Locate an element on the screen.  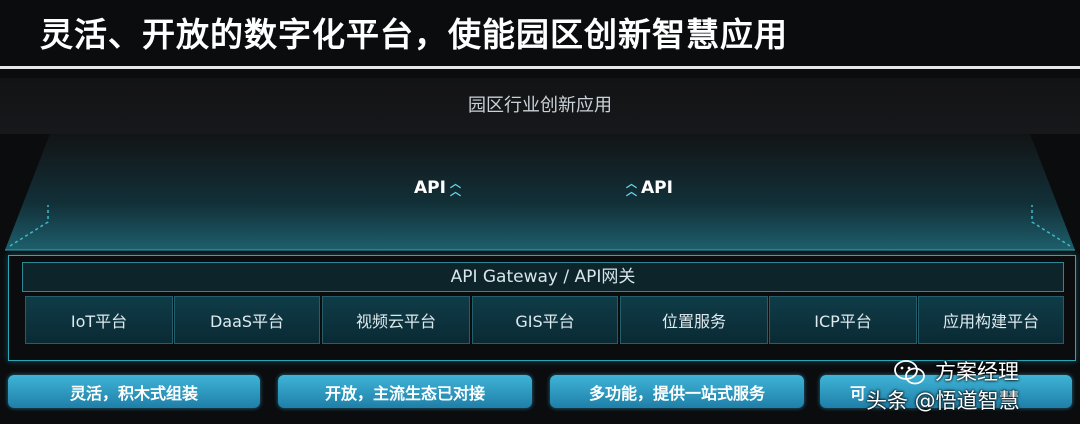
api-label-left: API ︿ ︿ is located at coordinates (437, 188).